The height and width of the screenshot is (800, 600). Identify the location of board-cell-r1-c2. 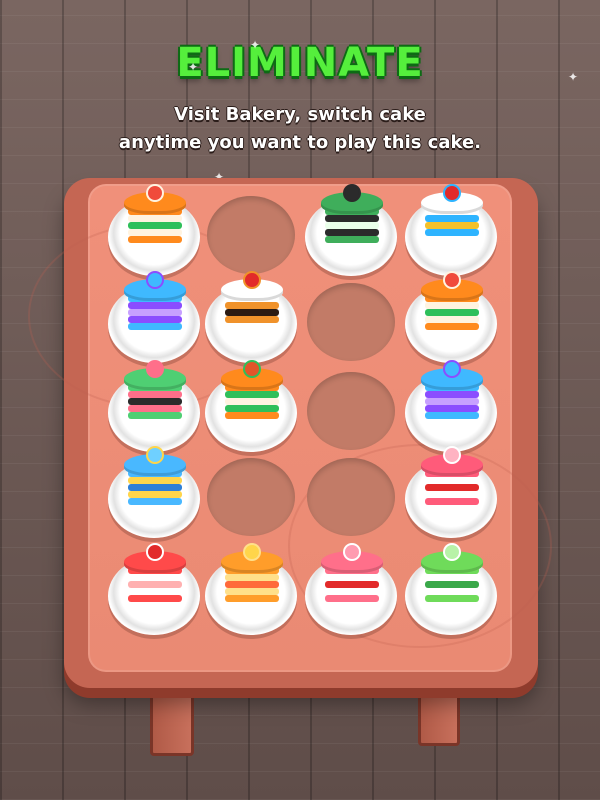
(251, 235).